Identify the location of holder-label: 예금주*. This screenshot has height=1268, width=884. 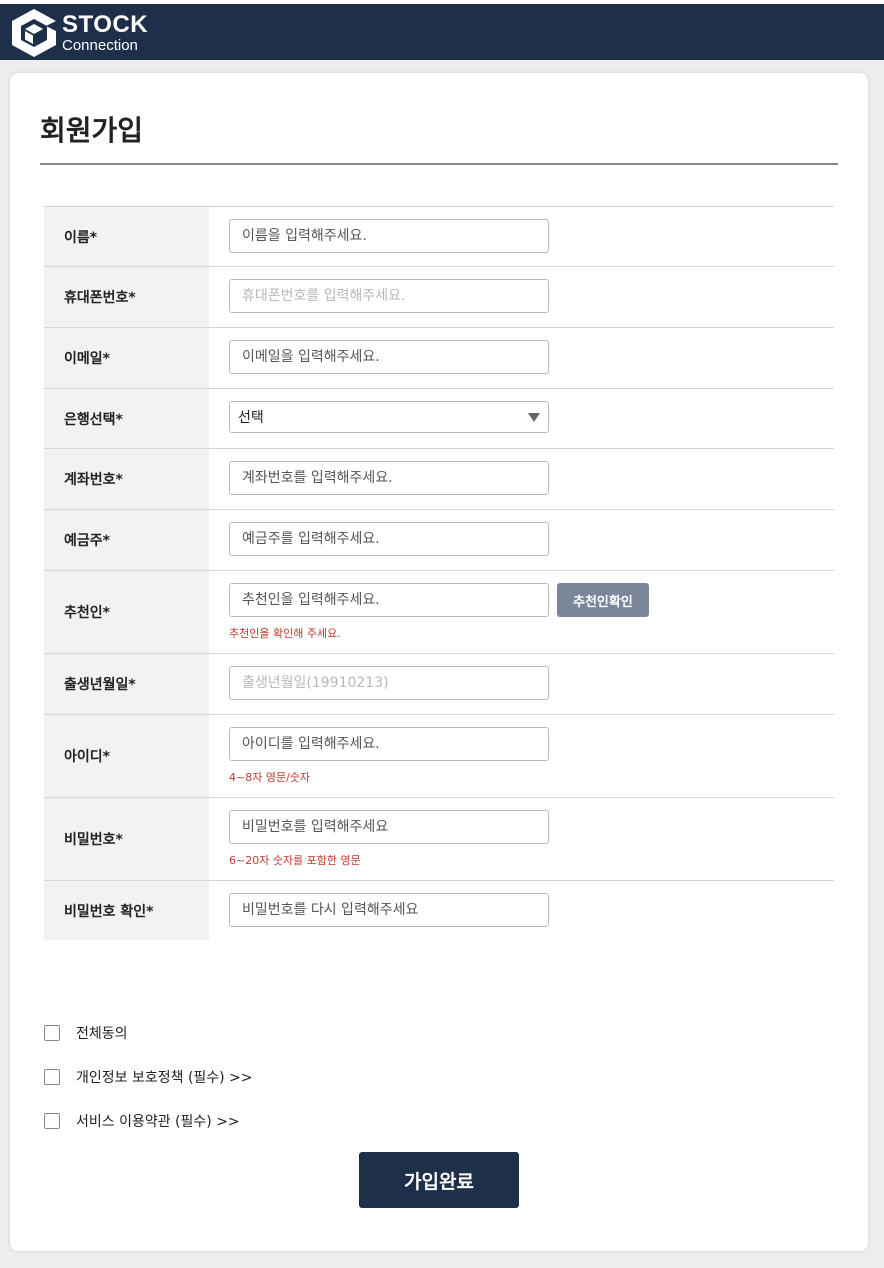
(126, 540).